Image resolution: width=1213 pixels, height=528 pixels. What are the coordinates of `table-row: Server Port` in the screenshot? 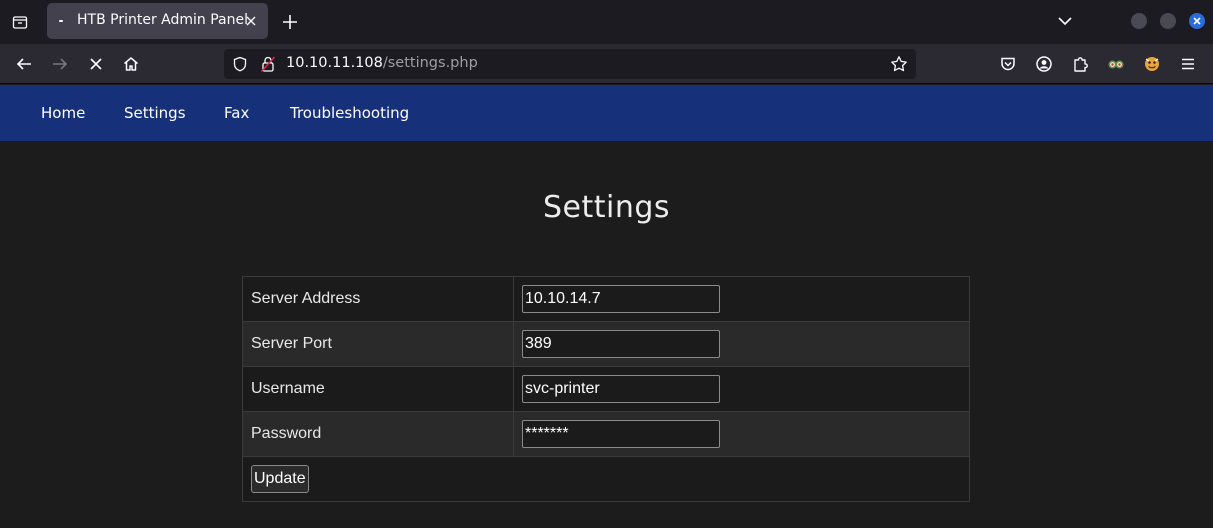 It's located at (606, 344).